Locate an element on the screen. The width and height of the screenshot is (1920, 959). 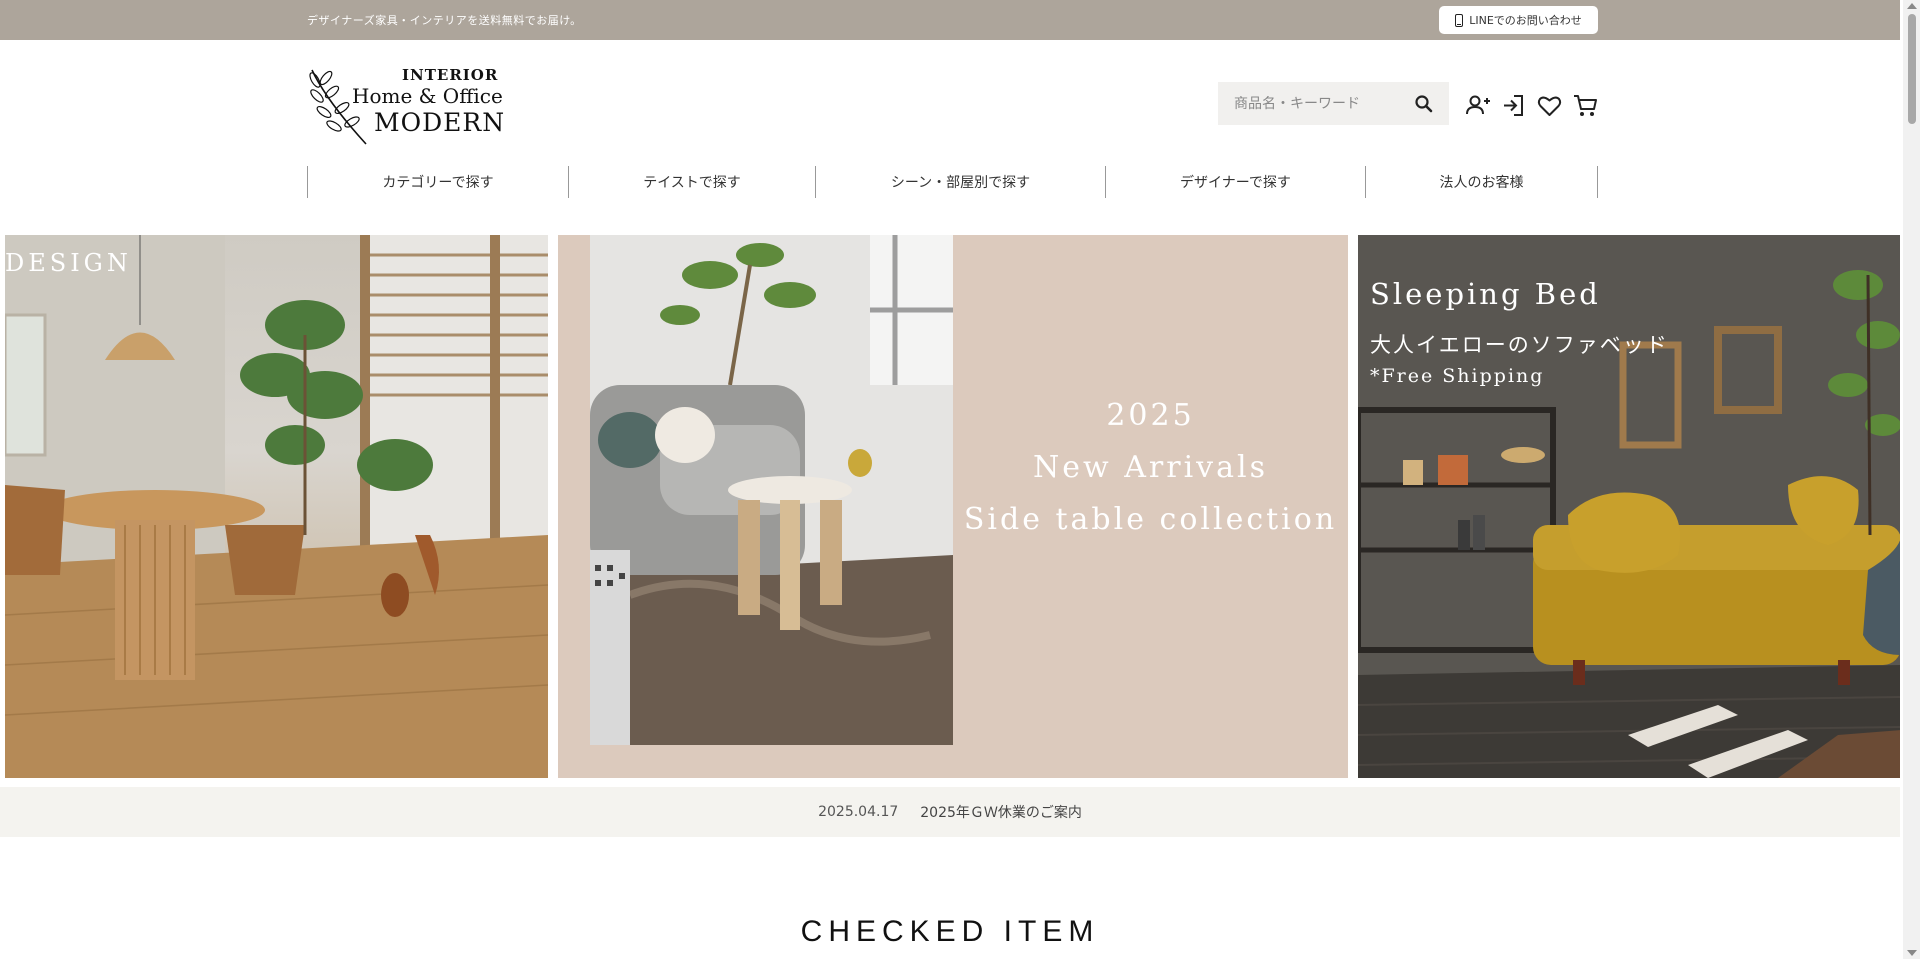
logo-line-home-office: Home & Office is located at coordinates (427, 96).